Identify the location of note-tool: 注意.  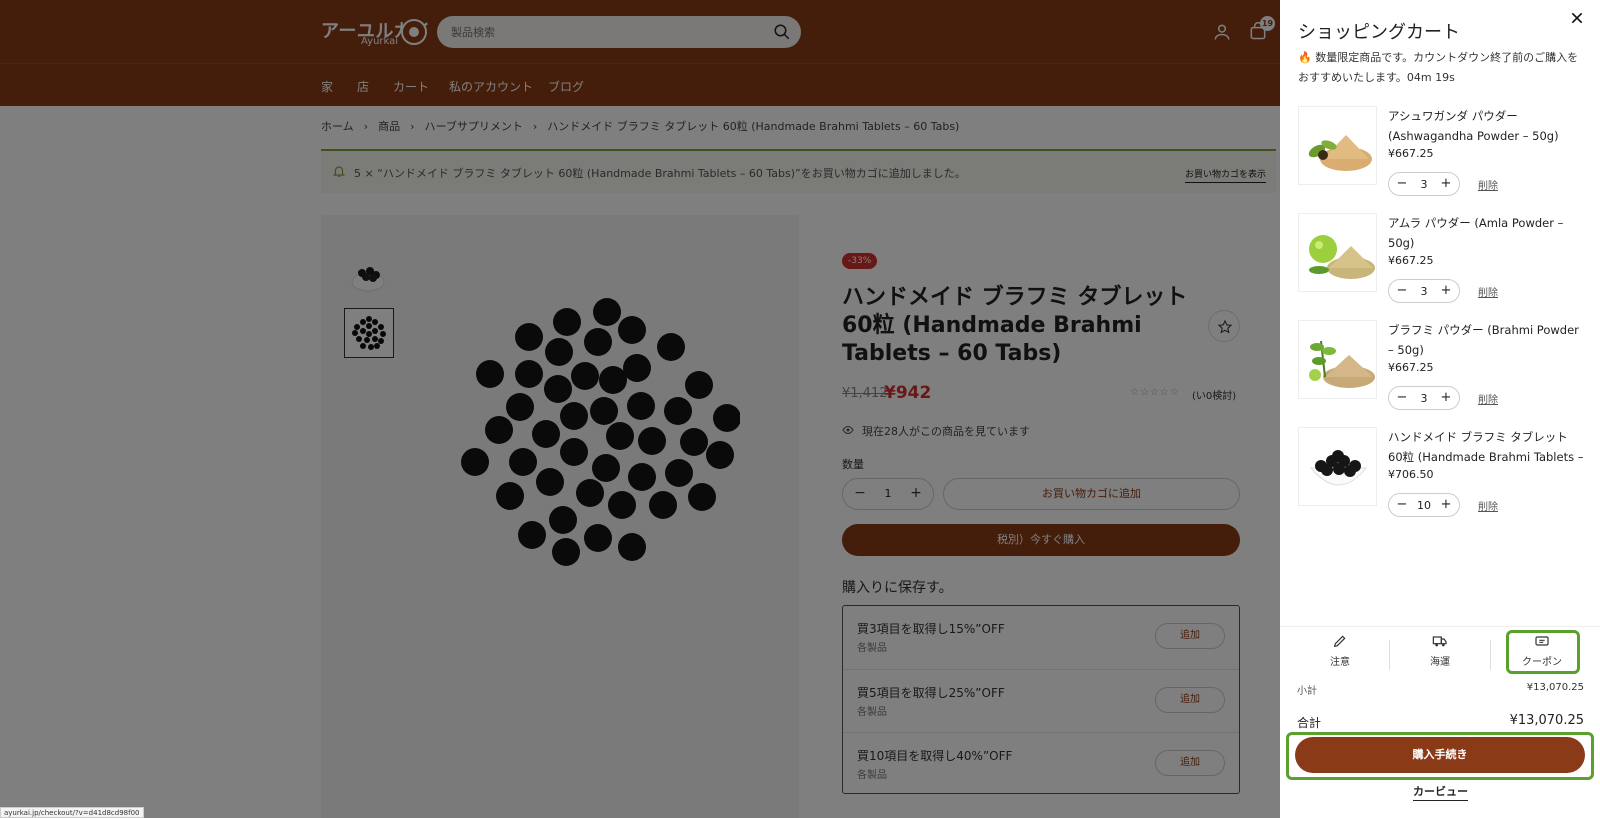
(1340, 650).